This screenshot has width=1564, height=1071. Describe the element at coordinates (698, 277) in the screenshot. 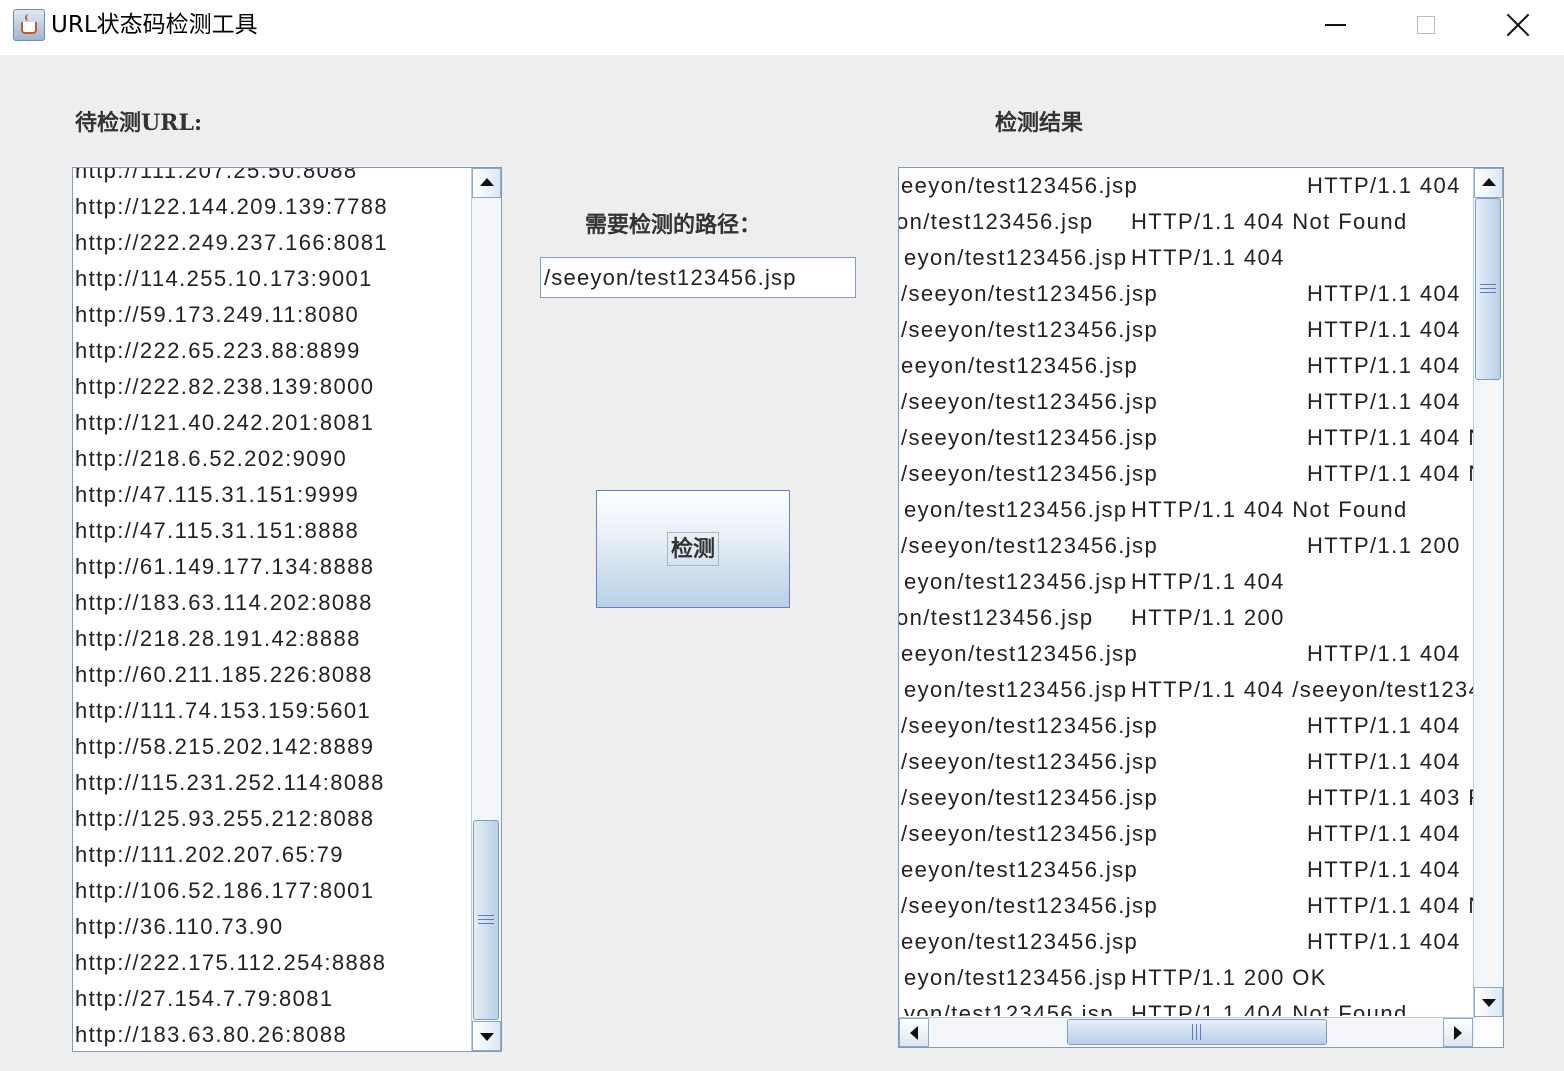

I see `path-input` at that location.